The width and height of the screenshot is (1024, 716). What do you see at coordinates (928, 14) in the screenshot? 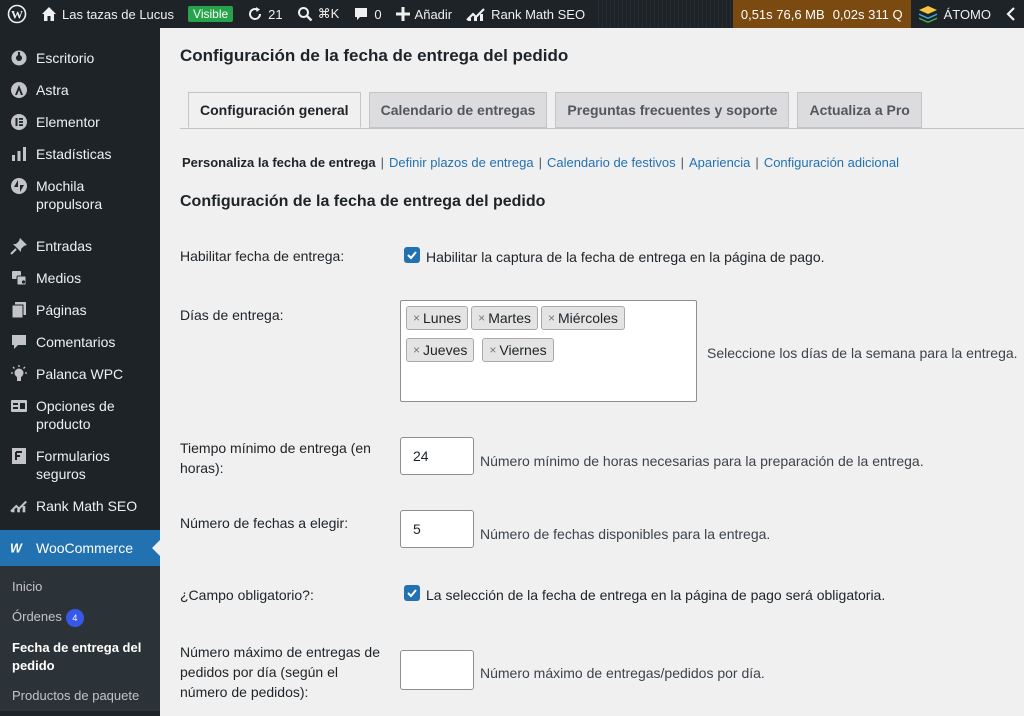
I see `atomo-layers-icon` at bounding box center [928, 14].